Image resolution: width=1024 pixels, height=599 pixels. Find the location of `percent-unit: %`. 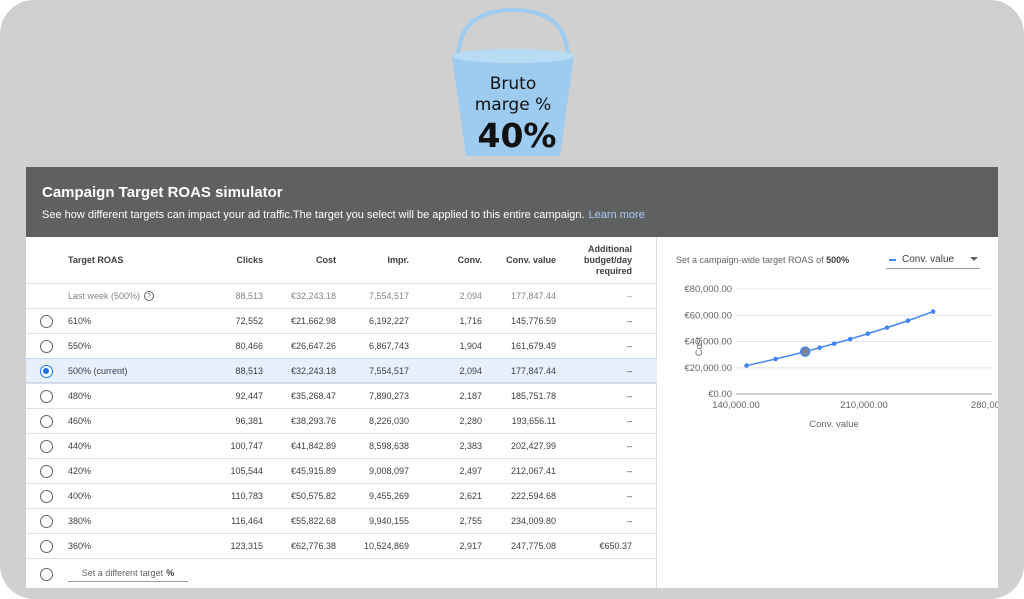

percent-unit: % is located at coordinates (170, 572).